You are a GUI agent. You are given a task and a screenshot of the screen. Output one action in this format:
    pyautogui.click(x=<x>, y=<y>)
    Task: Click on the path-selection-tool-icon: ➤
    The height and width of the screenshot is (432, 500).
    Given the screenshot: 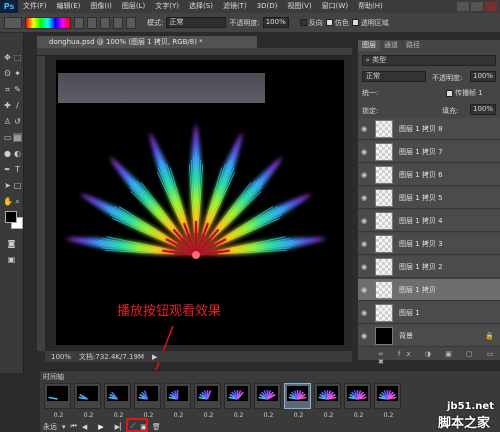 What is the action you would take?
    pyautogui.click(x=7, y=185)
    